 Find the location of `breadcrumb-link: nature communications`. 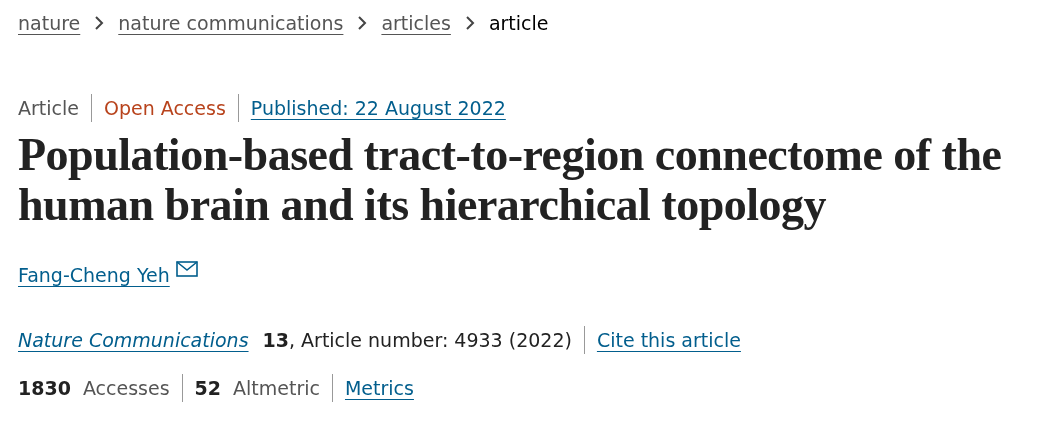

breadcrumb-link: nature communications is located at coordinates (231, 23).